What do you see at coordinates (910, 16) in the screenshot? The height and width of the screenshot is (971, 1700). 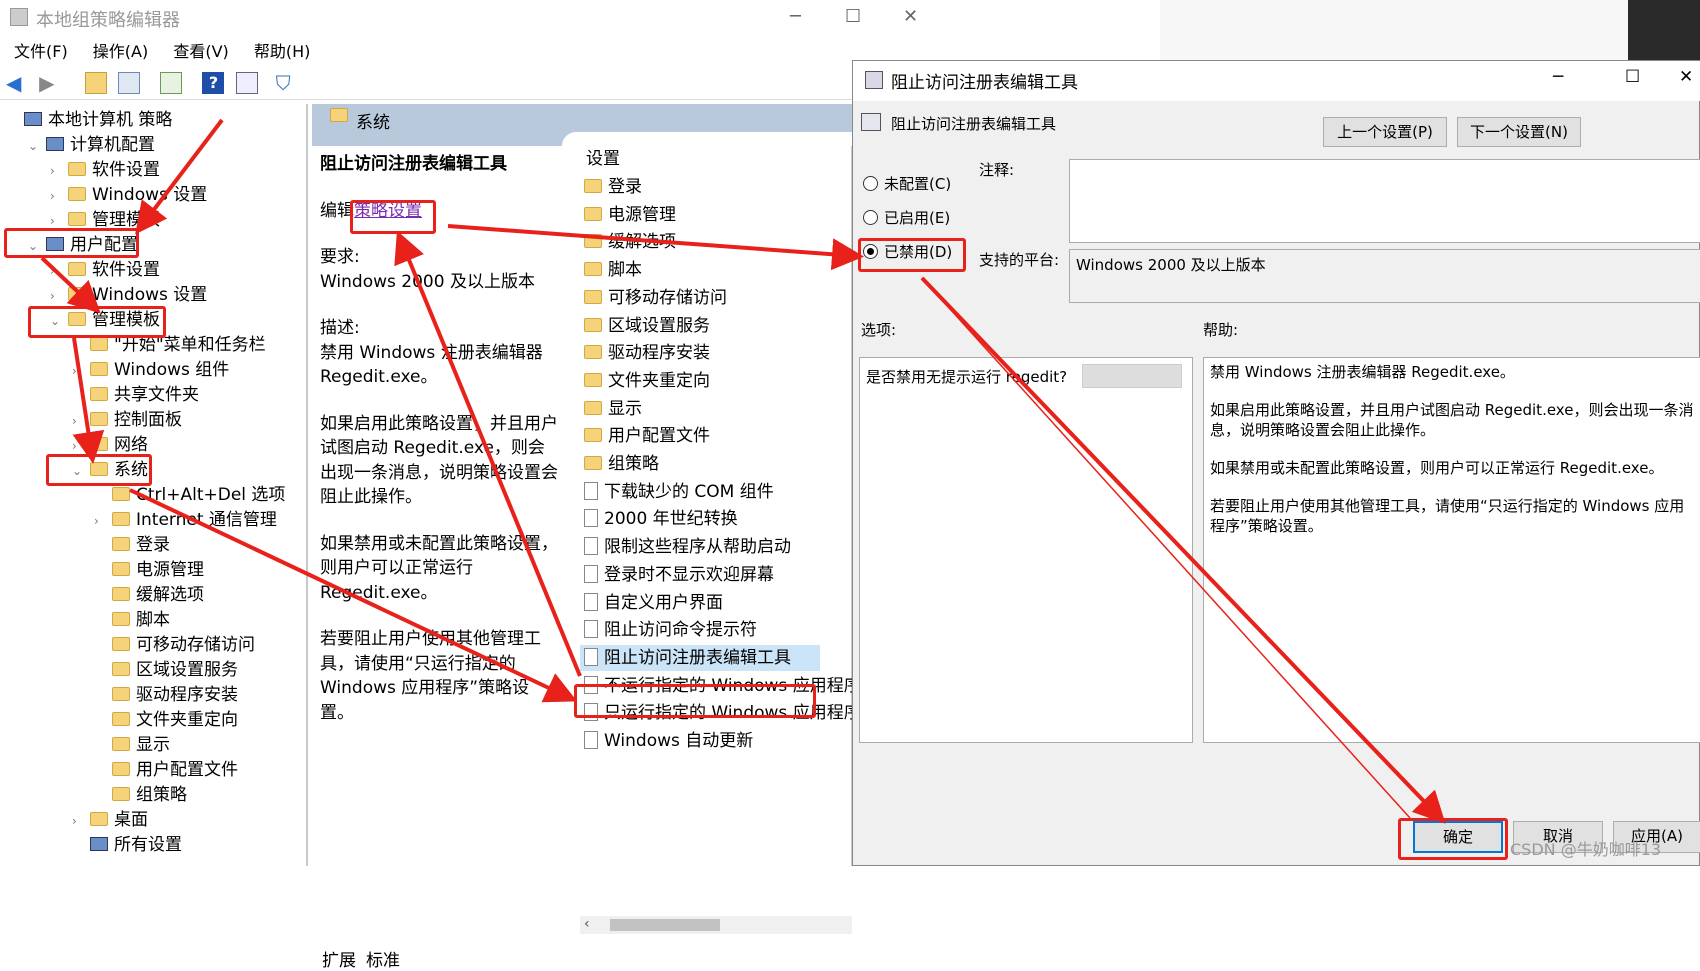 I see `close-button: ✕` at bounding box center [910, 16].